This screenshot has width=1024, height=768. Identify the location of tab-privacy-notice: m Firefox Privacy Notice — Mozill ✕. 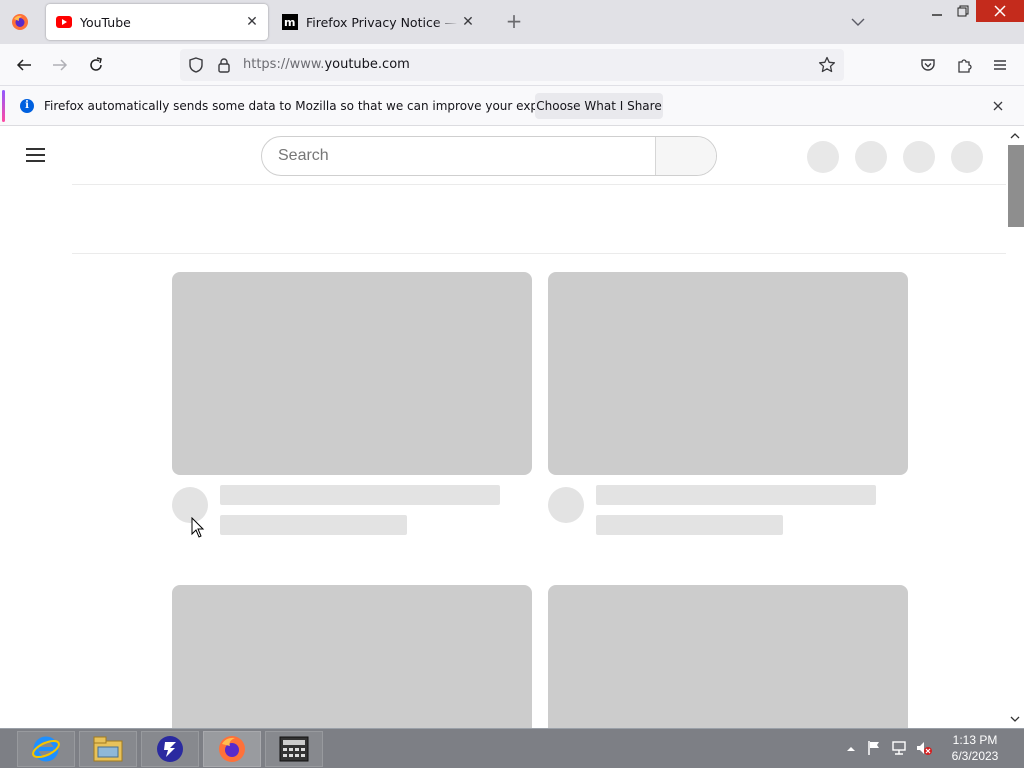
(378, 22).